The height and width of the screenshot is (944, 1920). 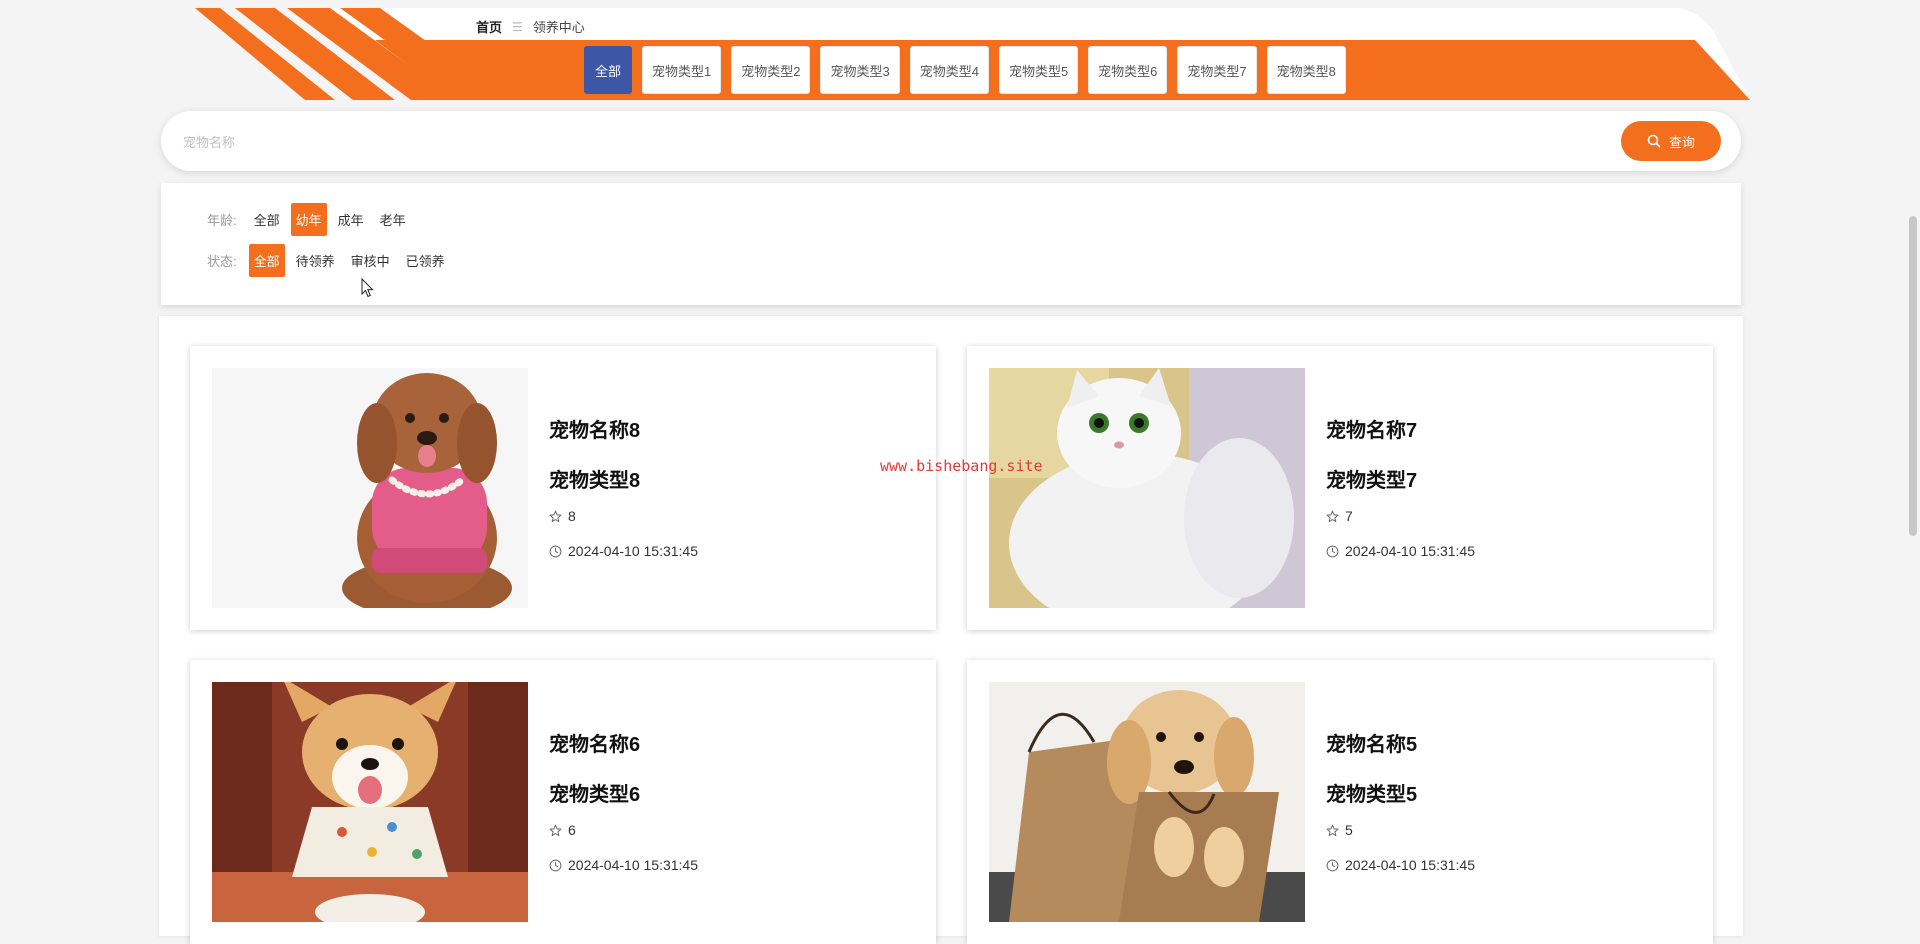 What do you see at coordinates (1038, 70) in the screenshot?
I see `type-tab-5: 宠物类型5` at bounding box center [1038, 70].